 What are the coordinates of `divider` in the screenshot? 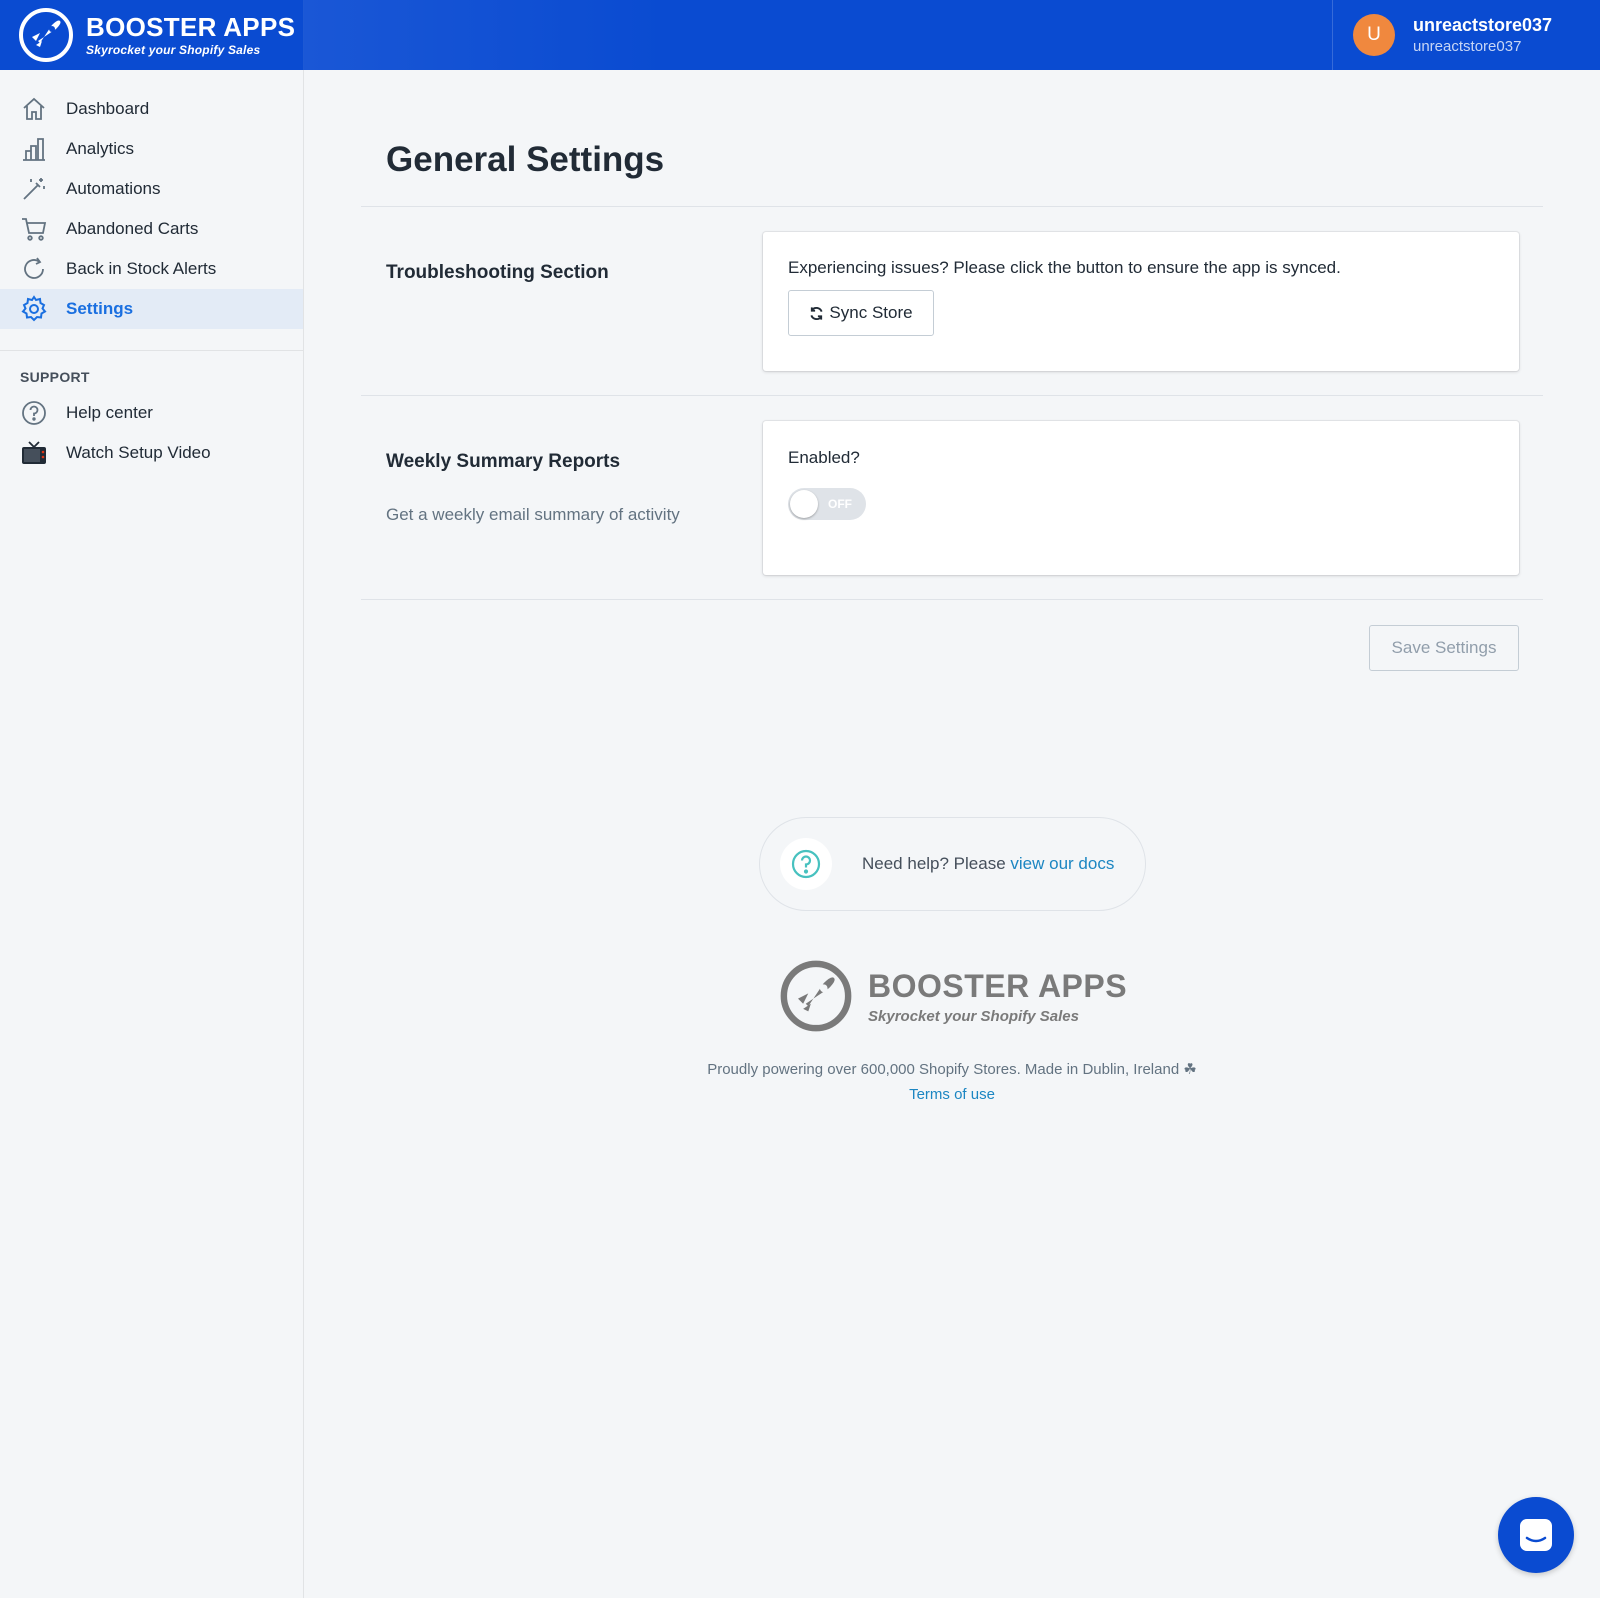 It's located at (952, 599).